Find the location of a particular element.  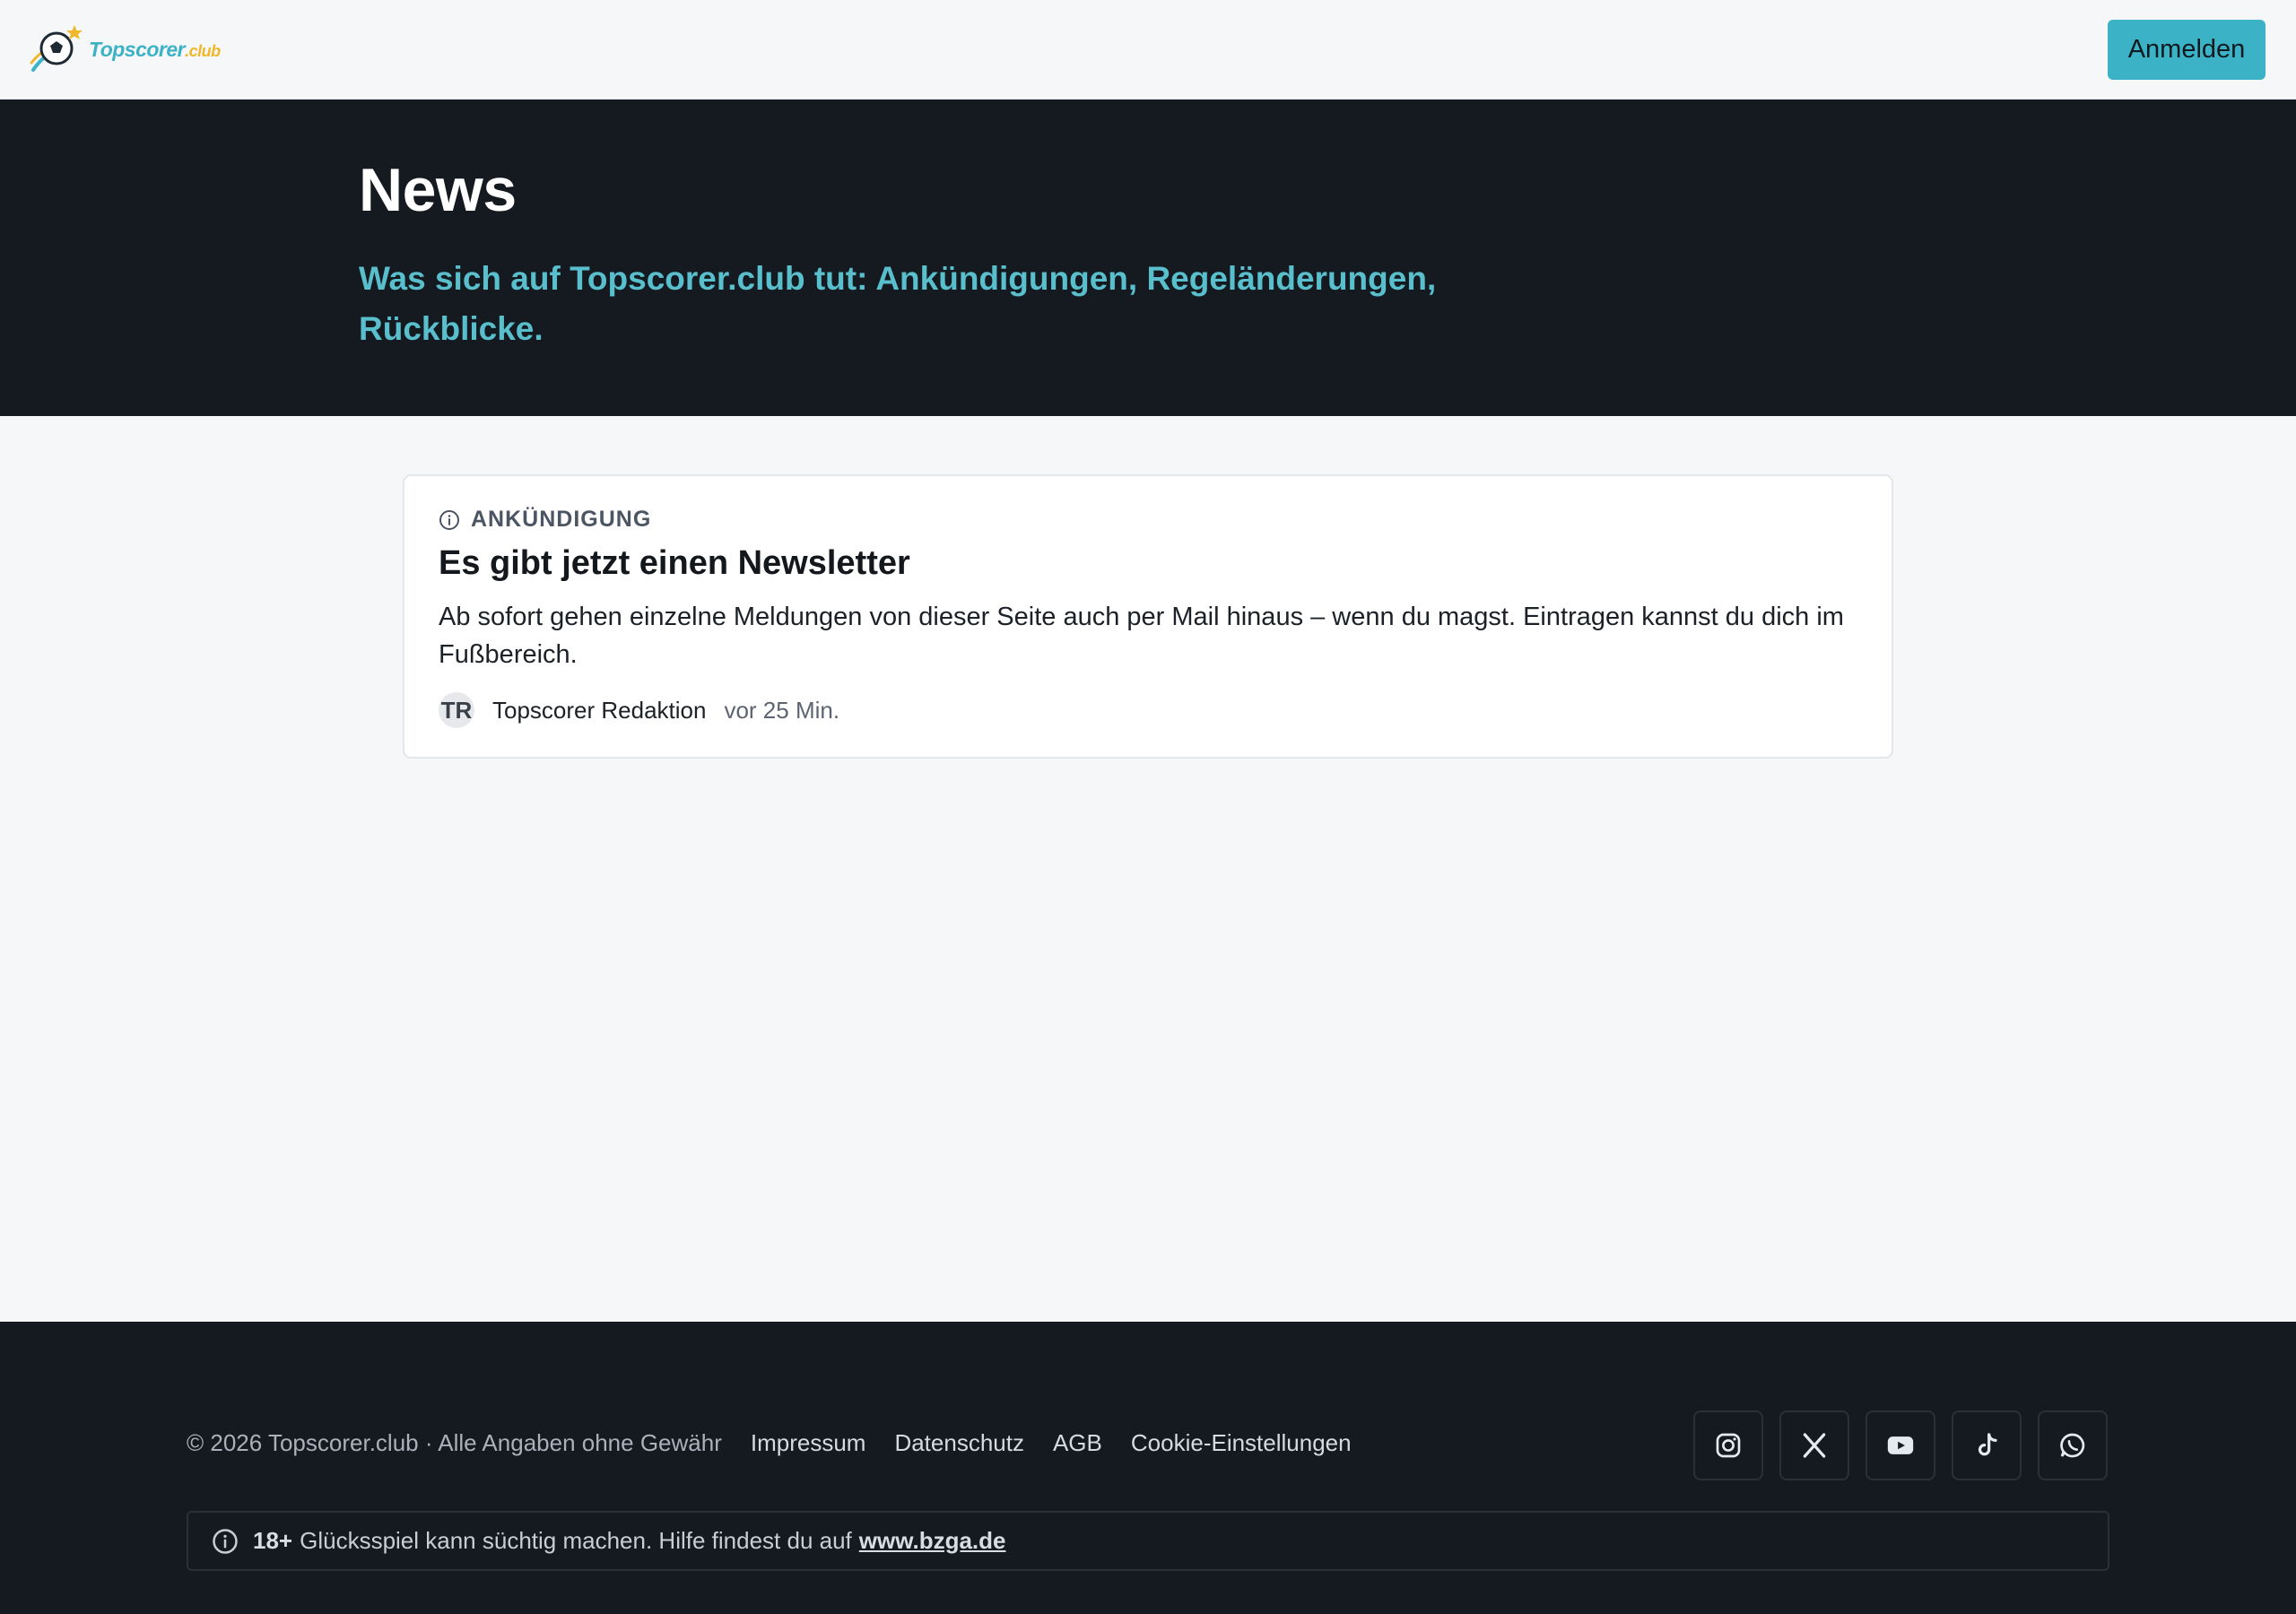

logo-wordmark: Topscorer.club is located at coordinates (155, 49).